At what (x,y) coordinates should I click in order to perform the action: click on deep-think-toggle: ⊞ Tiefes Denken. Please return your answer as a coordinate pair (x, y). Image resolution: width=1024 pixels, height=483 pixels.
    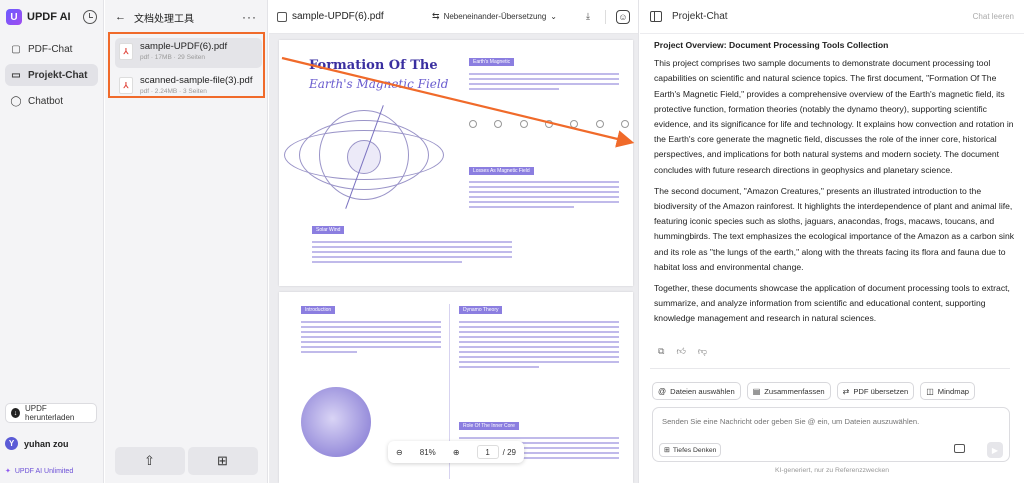
    Looking at the image, I should click on (690, 450).